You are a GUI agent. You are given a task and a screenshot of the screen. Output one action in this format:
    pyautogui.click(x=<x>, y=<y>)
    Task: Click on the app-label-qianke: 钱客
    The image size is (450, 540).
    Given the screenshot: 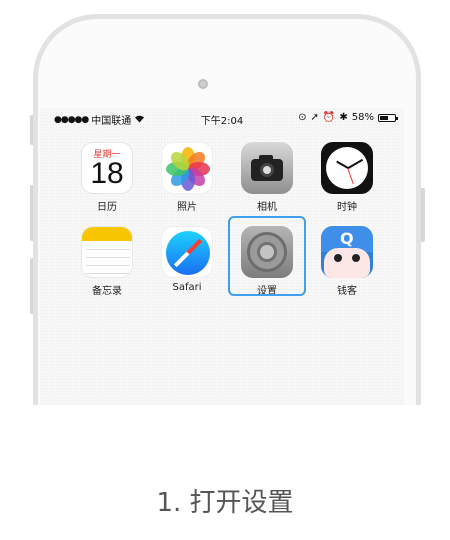 What is the action you would take?
    pyautogui.click(x=347, y=291)
    